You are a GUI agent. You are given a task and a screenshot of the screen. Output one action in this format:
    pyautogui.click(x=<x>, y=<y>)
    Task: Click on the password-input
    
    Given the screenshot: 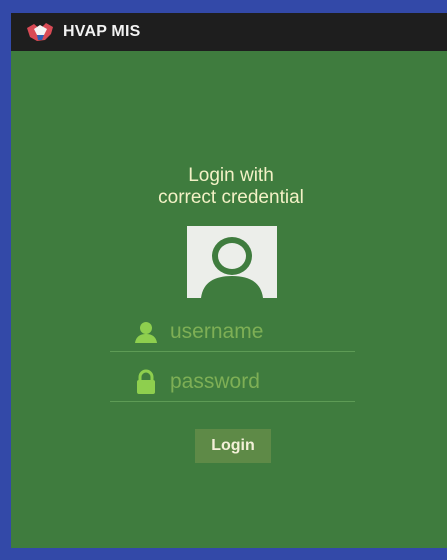 What is the action you would take?
    pyautogui.click(x=260, y=382)
    